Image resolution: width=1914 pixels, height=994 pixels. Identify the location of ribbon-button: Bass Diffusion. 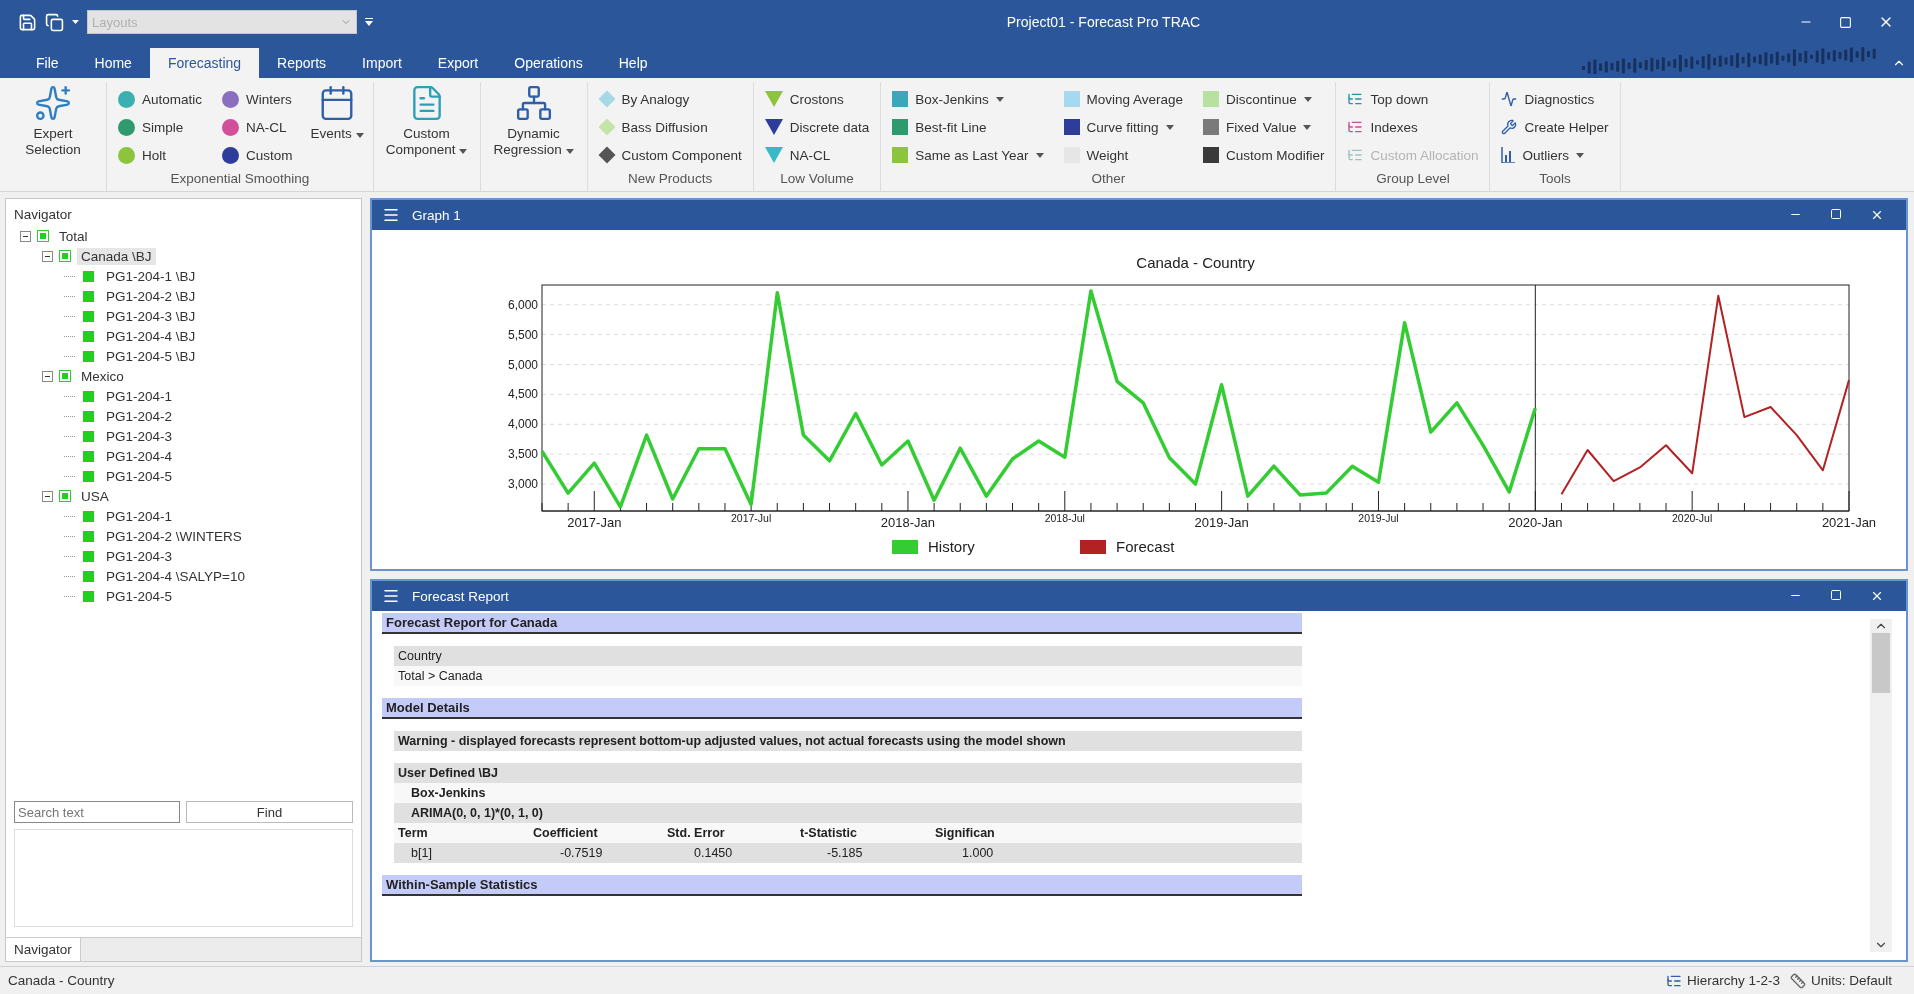
(670, 127).